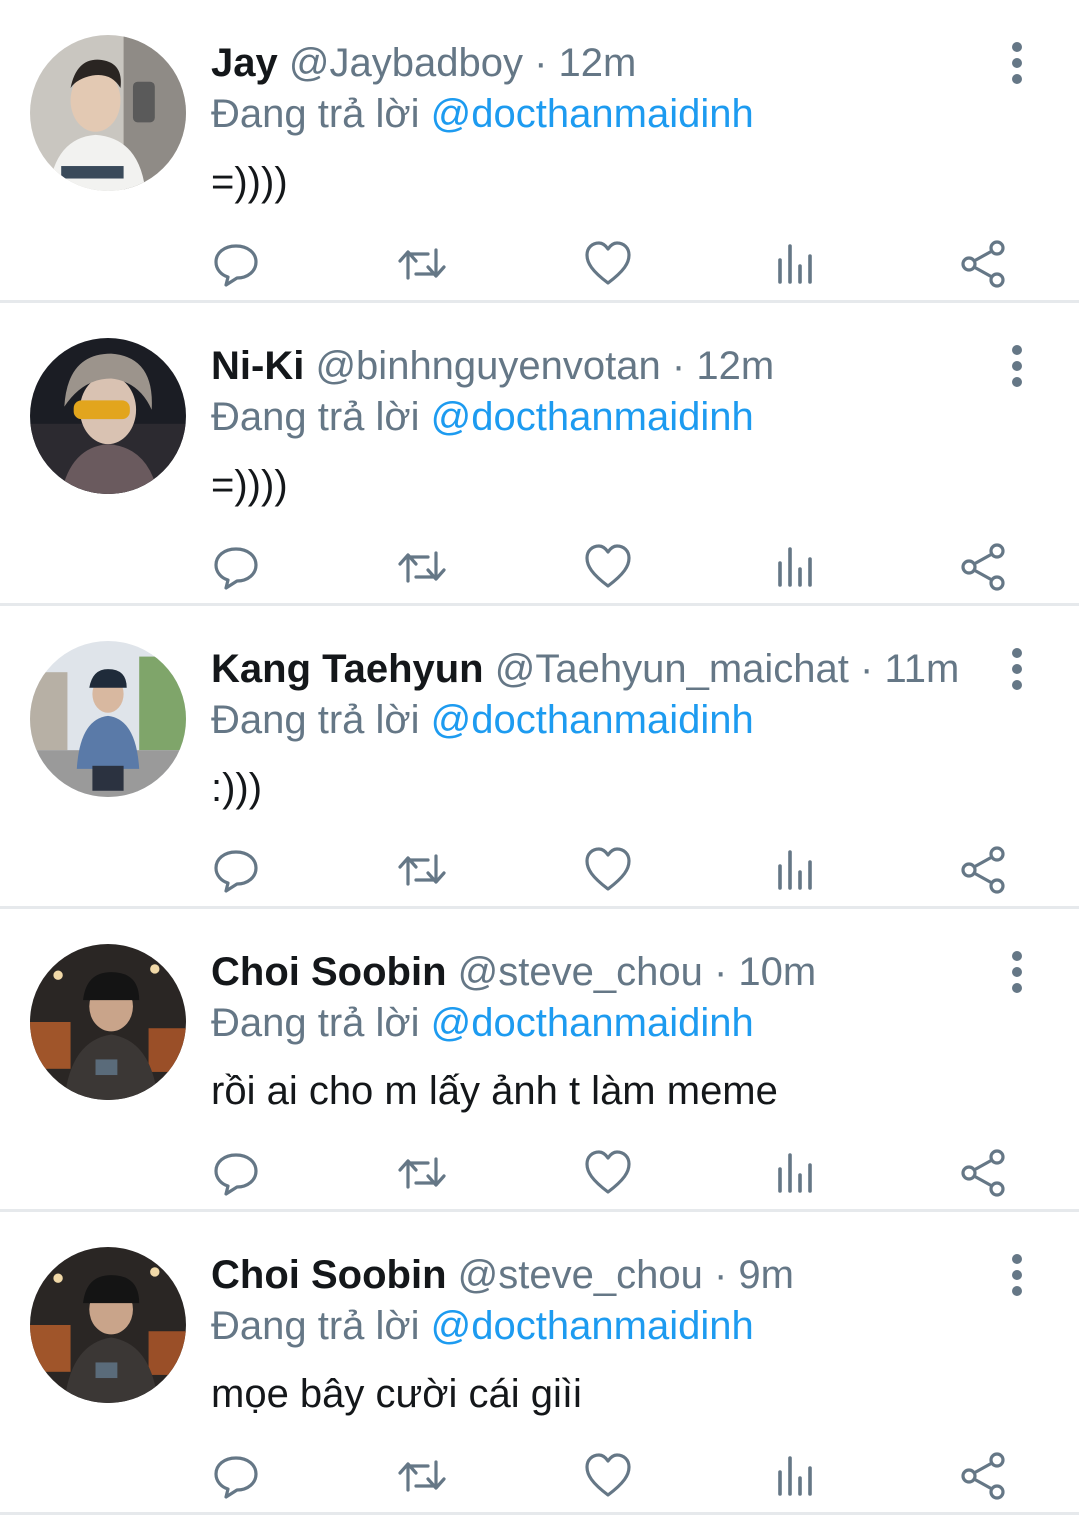  What do you see at coordinates (396, 1394) in the screenshot?
I see `tweet-text: mọe bây cười cái giìi` at bounding box center [396, 1394].